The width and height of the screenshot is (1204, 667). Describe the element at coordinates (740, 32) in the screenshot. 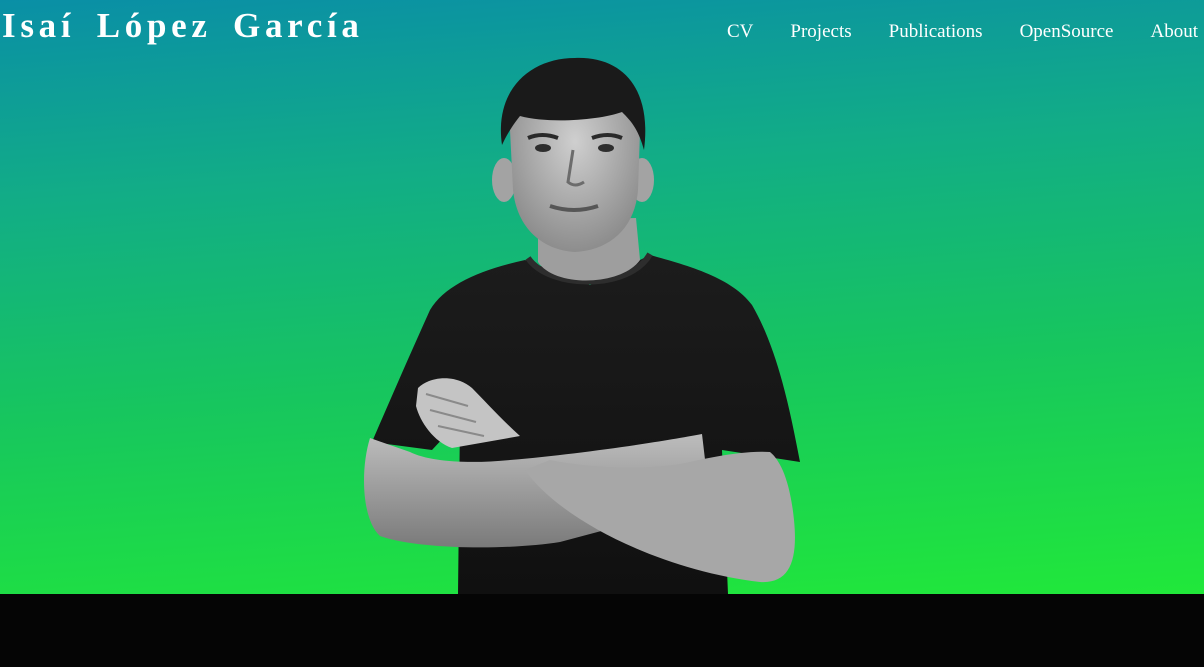

I see `nav-link-cv: CV` at that location.